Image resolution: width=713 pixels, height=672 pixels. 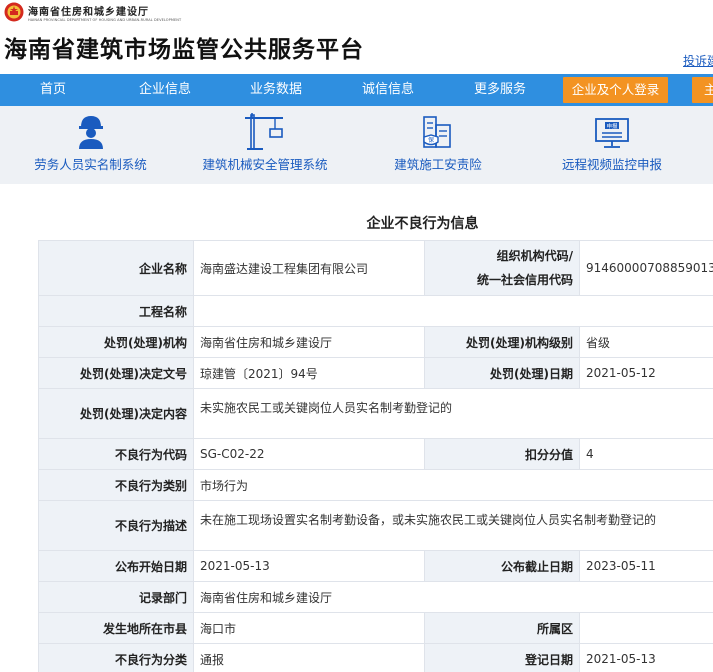 I want to click on description-label: 不良行为描述, so click(x=116, y=525).